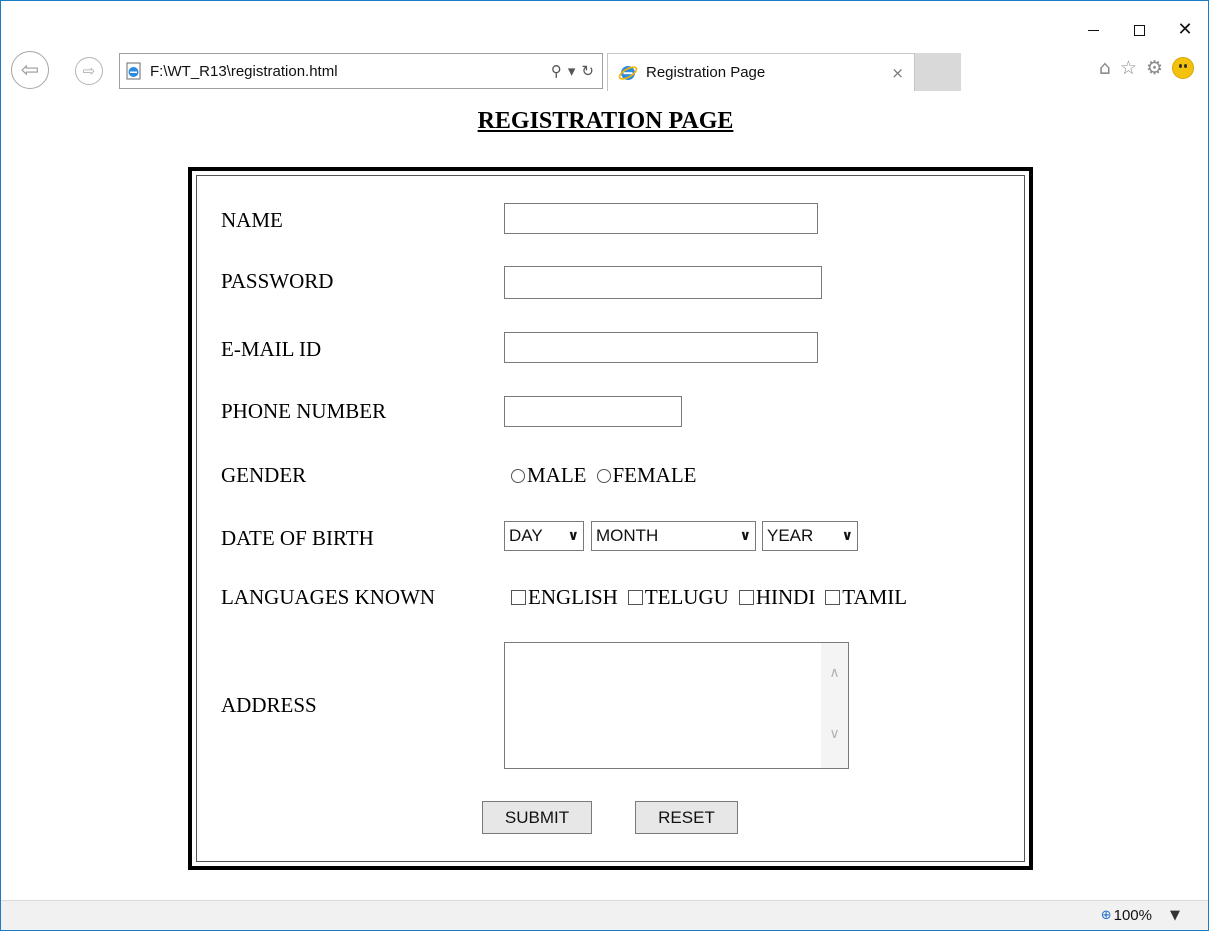 The image size is (1209, 931). What do you see at coordinates (661, 218) in the screenshot?
I see `name-input` at bounding box center [661, 218].